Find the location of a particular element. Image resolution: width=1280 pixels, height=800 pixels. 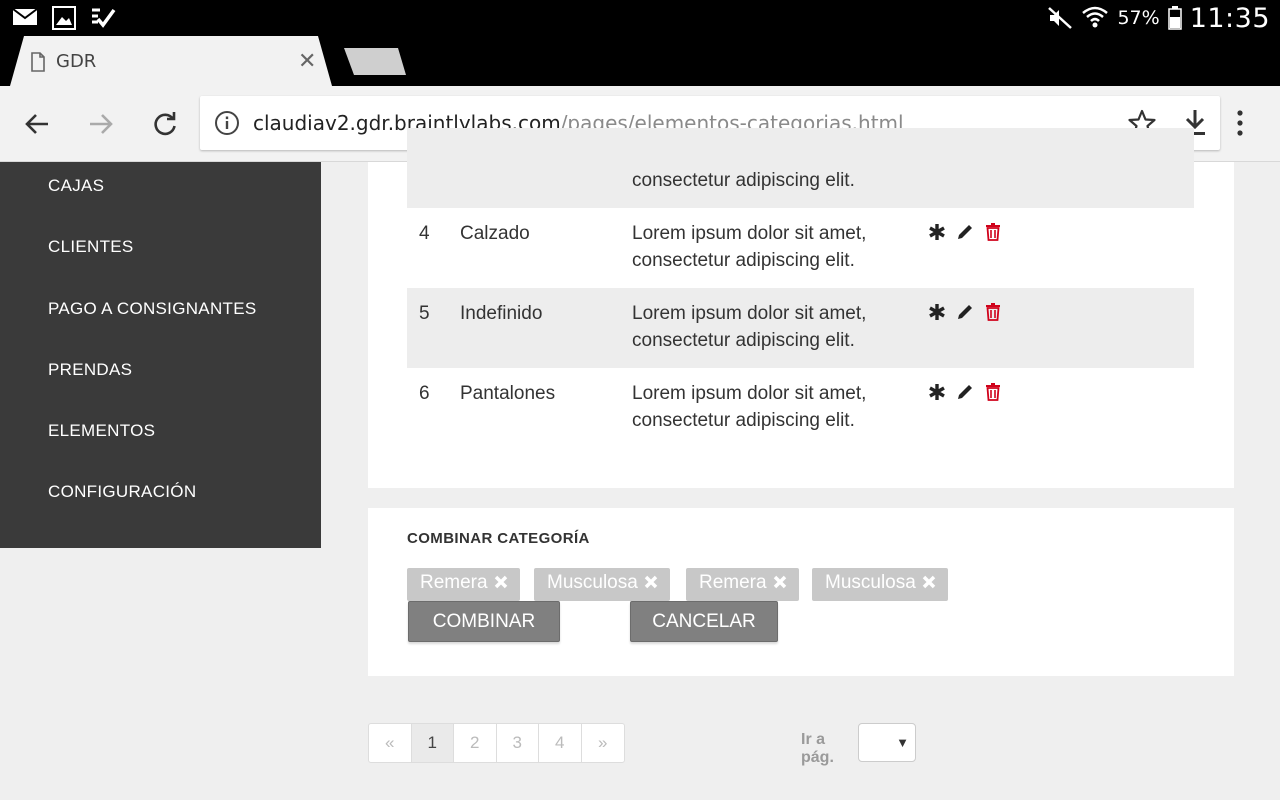

info-icon is located at coordinates (227, 123).